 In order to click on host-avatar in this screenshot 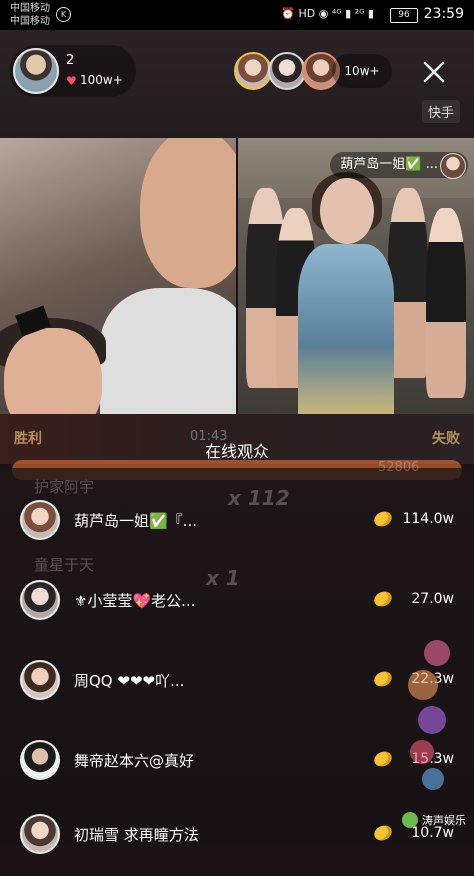, I will do `click(36, 71)`.